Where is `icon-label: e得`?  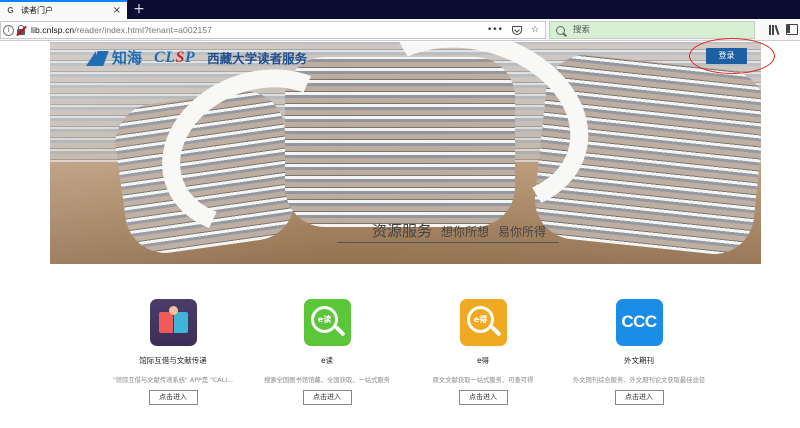
icon-label: e得 is located at coordinates (480, 319).